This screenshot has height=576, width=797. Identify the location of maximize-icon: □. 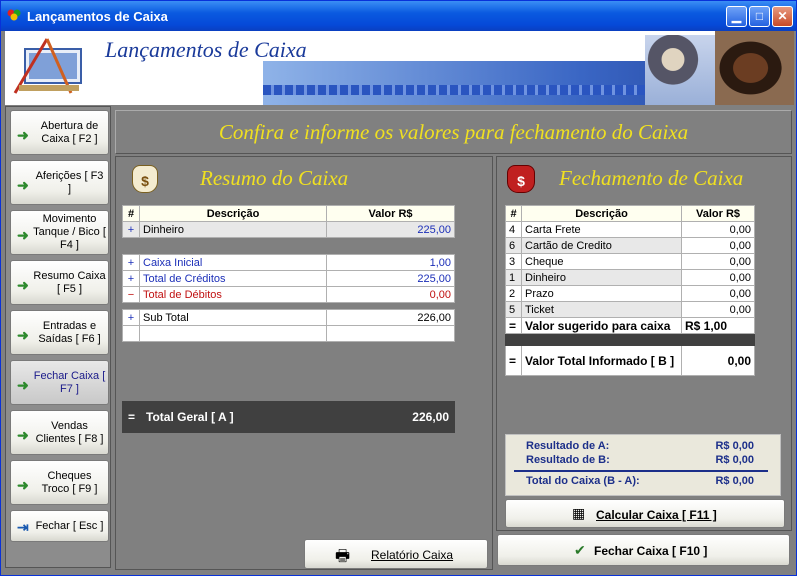
(759, 16).